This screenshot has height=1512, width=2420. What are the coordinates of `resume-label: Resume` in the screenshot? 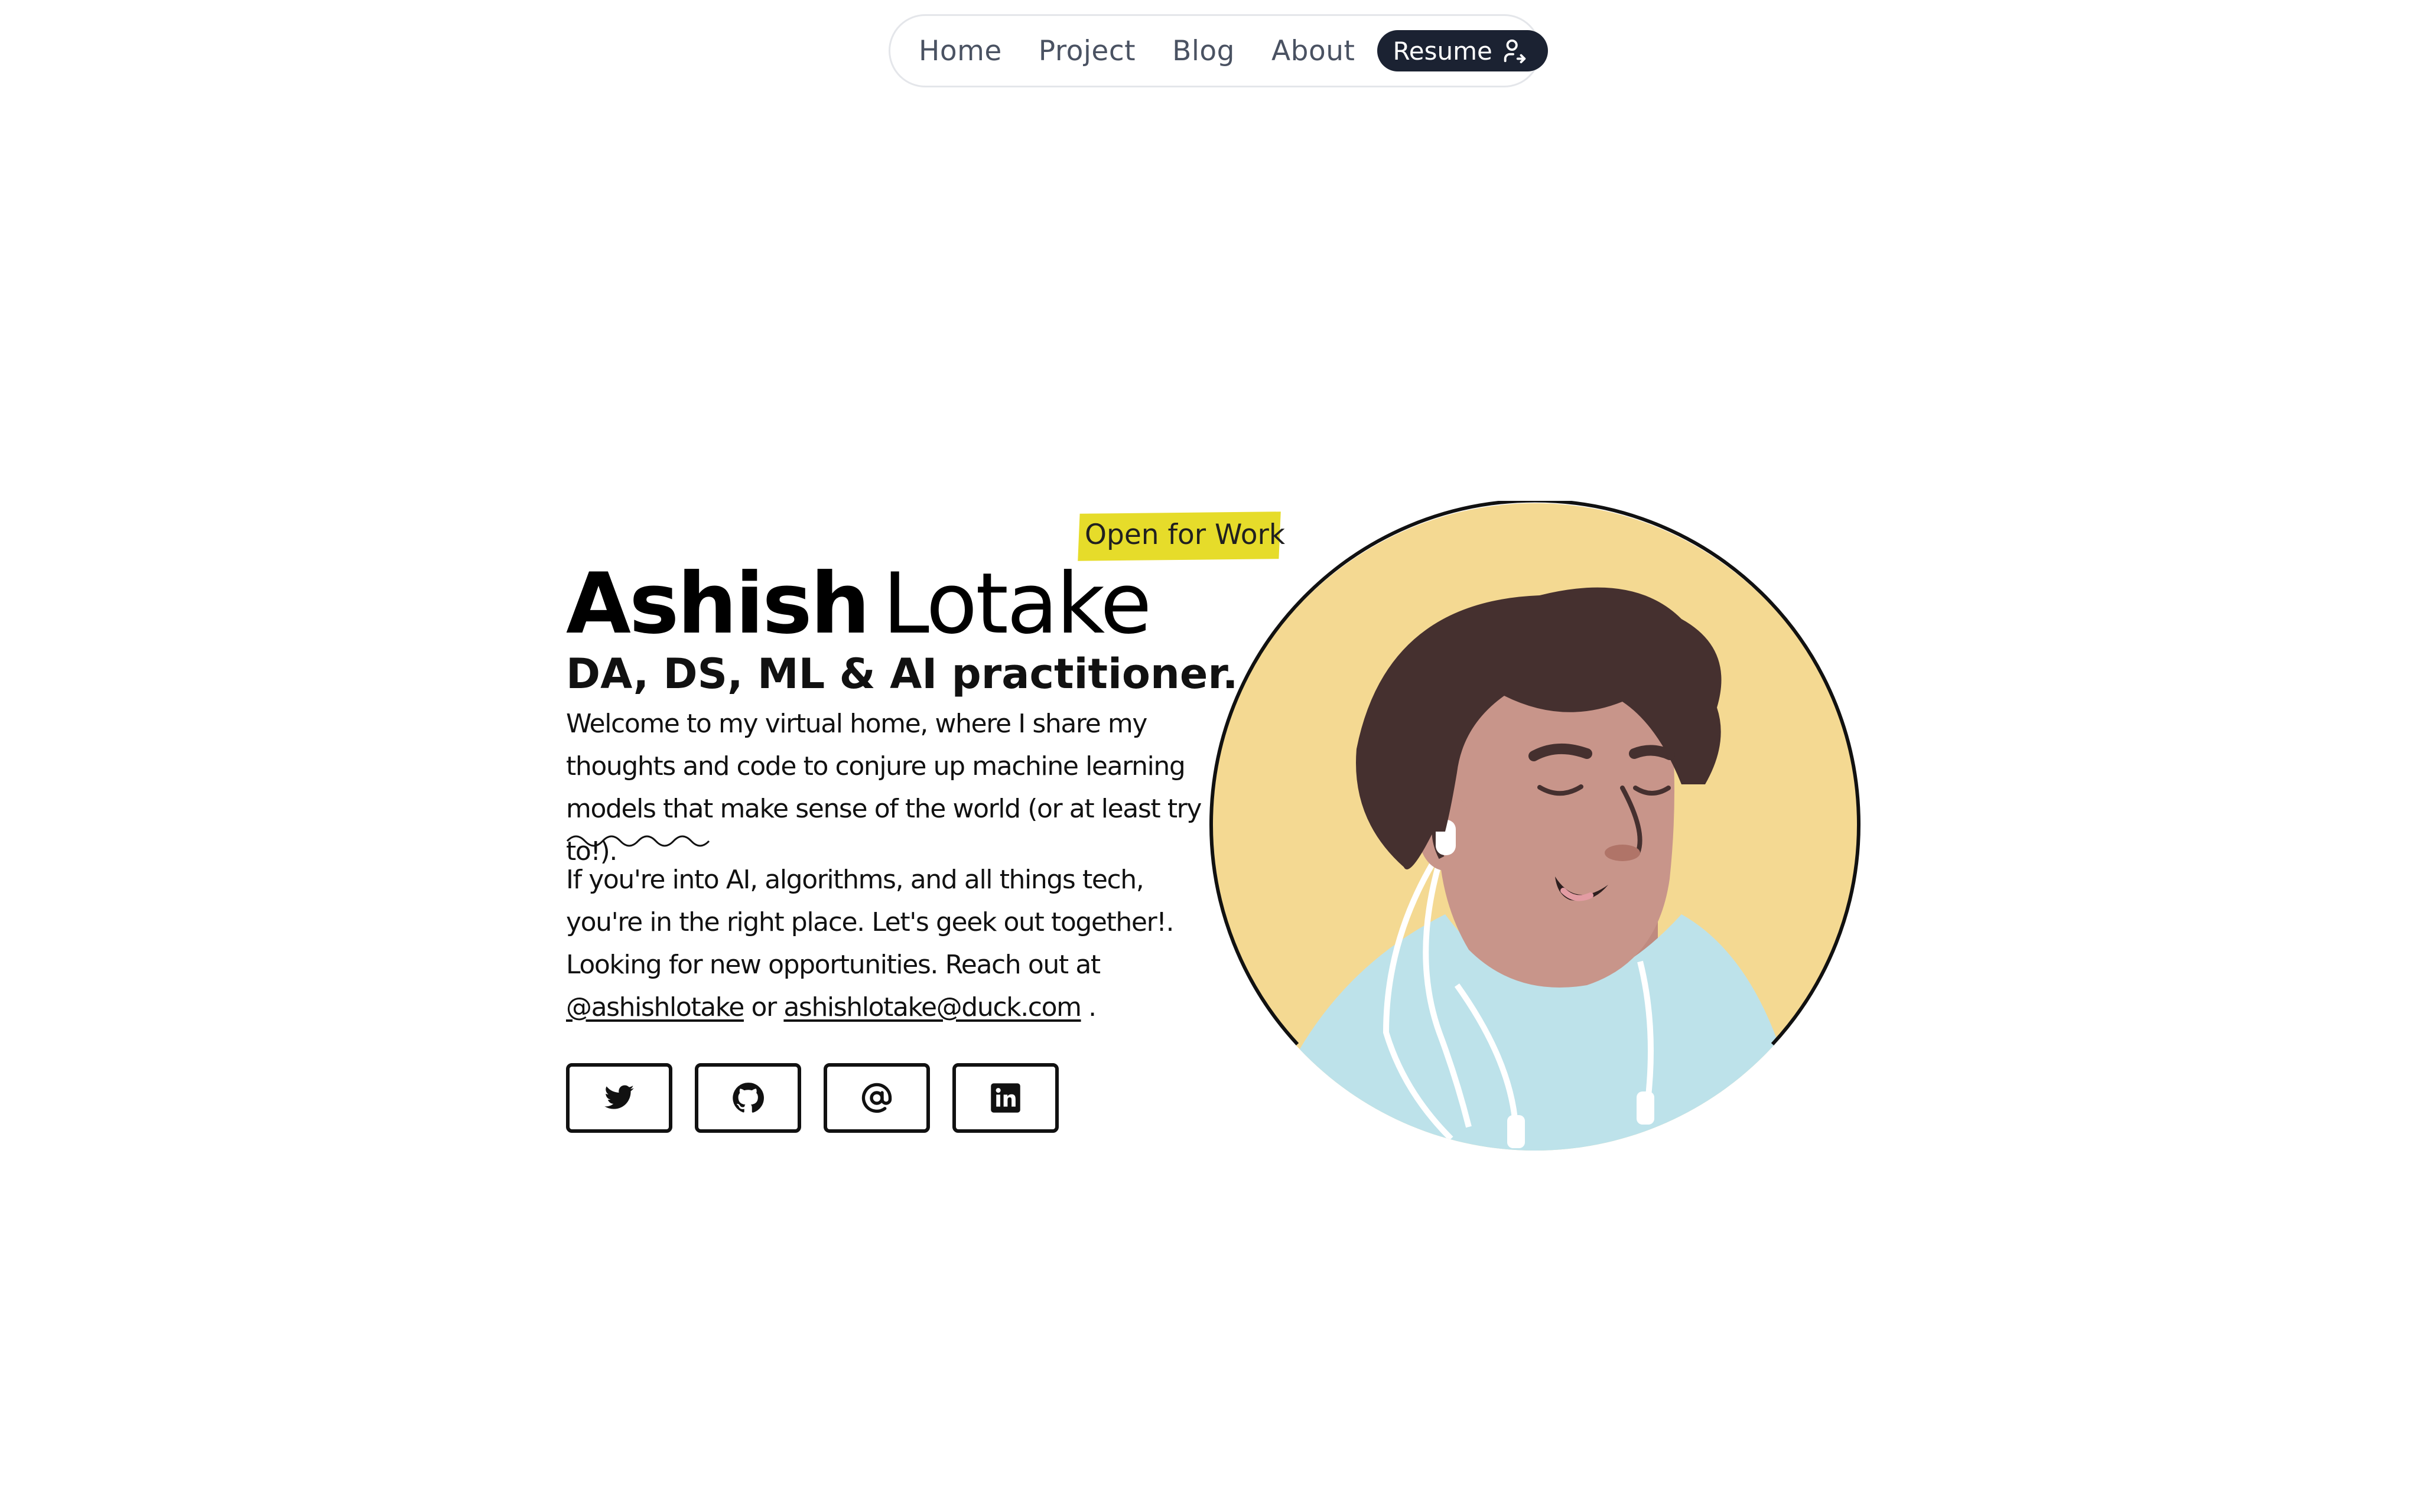 It's located at (1442, 51).